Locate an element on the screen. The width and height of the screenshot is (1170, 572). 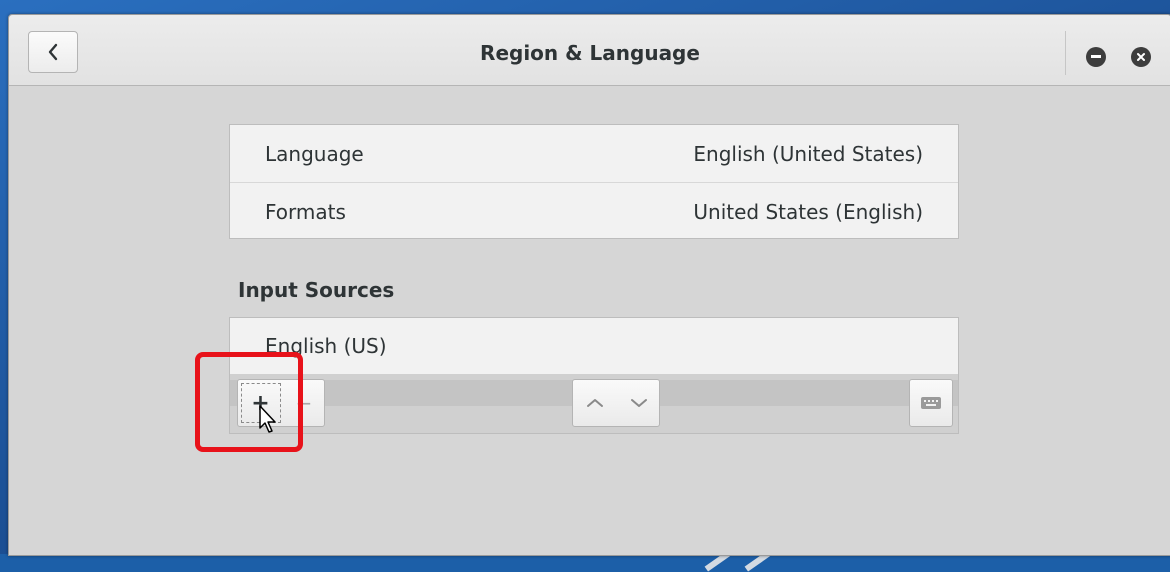
window-title: Region & Language is located at coordinates (590, 53).